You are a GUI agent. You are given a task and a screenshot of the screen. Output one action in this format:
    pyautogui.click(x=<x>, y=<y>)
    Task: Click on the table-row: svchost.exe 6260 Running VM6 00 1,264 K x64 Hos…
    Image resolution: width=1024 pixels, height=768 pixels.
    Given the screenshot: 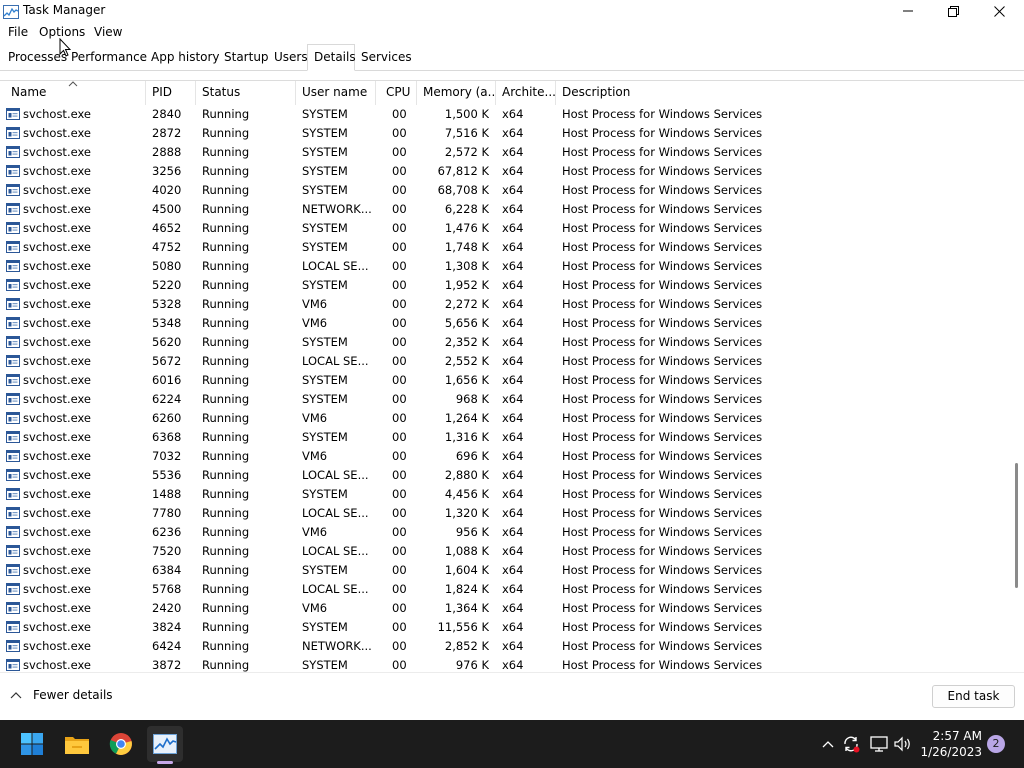 What is the action you would take?
    pyautogui.click(x=504, y=418)
    